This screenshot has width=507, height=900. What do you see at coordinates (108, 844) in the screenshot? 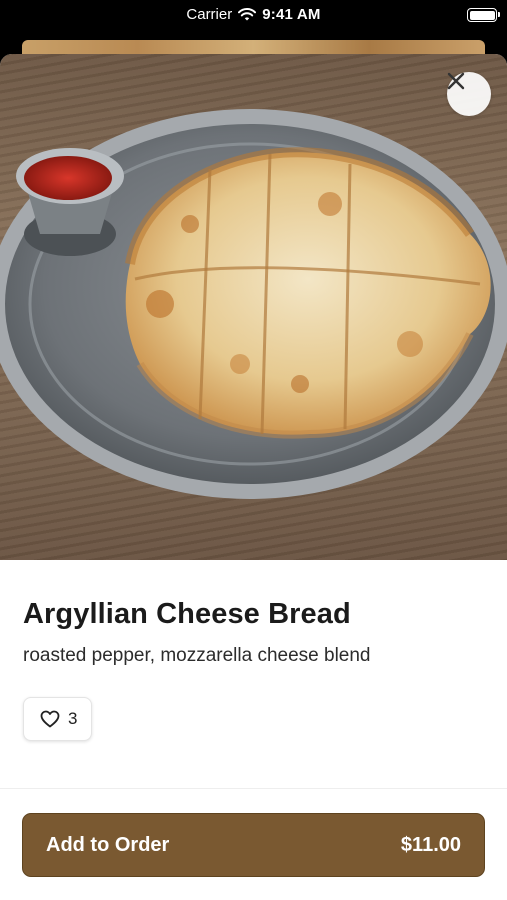
I see `add-to-order-label: Add to Order` at bounding box center [108, 844].